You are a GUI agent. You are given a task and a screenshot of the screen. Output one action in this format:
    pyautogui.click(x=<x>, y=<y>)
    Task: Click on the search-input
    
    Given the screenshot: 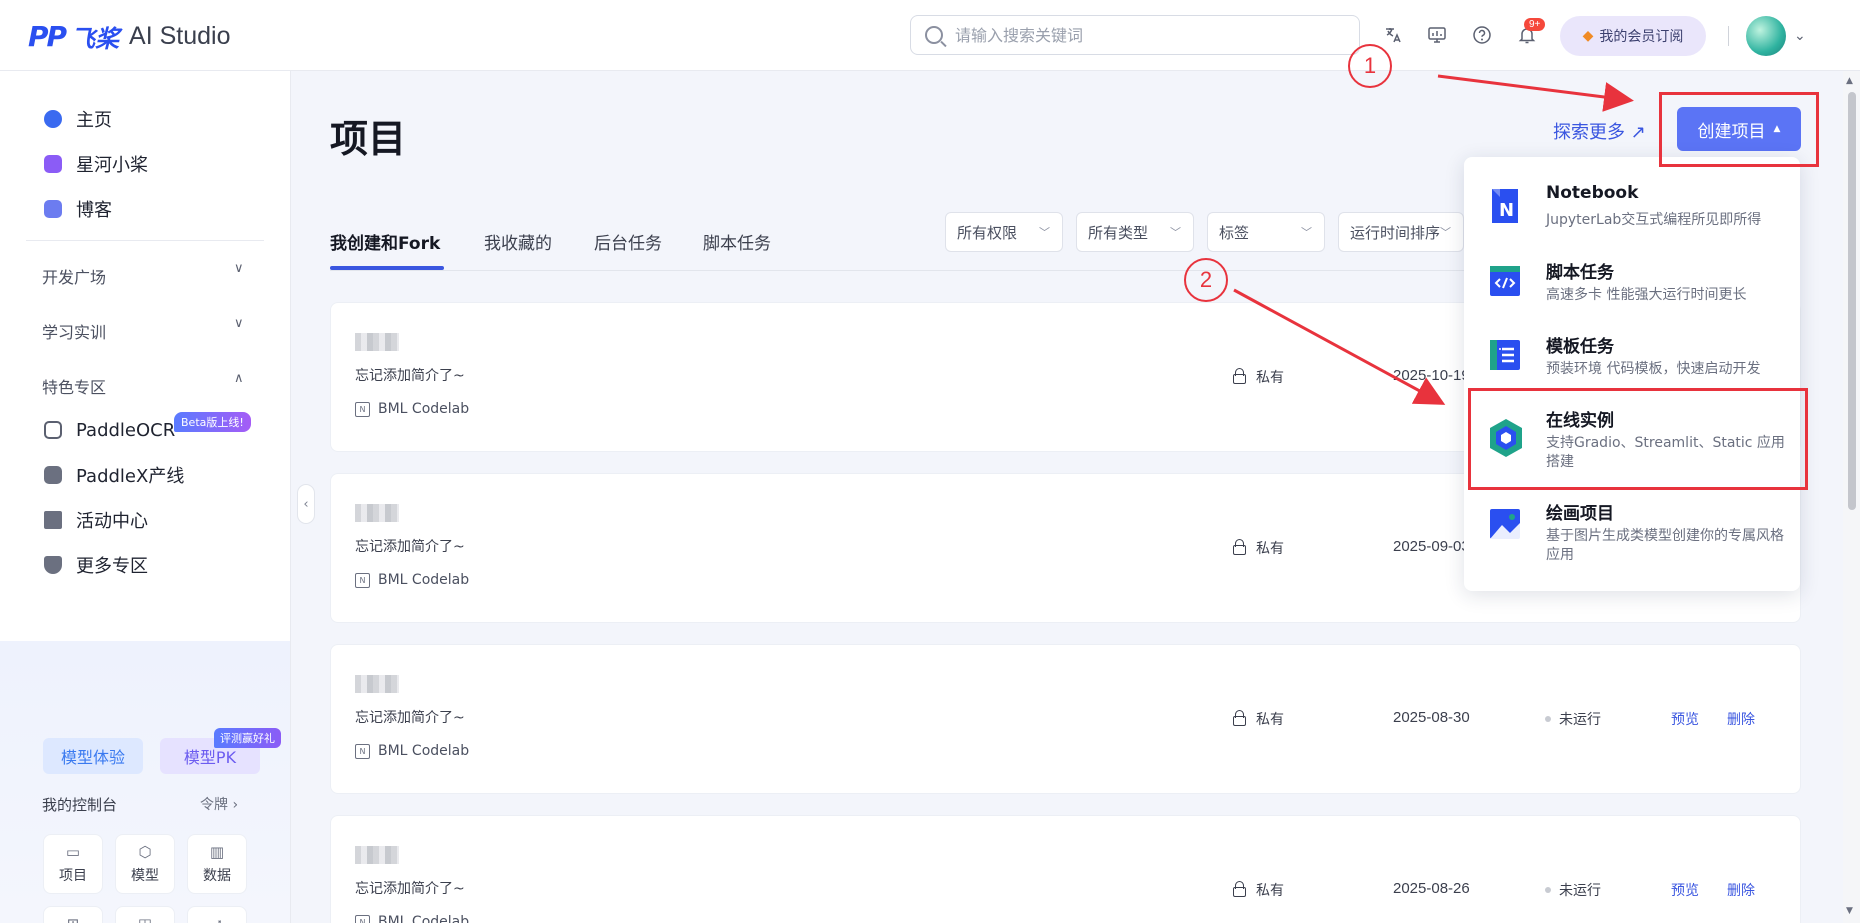 What is the action you would take?
    pyautogui.click(x=1145, y=35)
    